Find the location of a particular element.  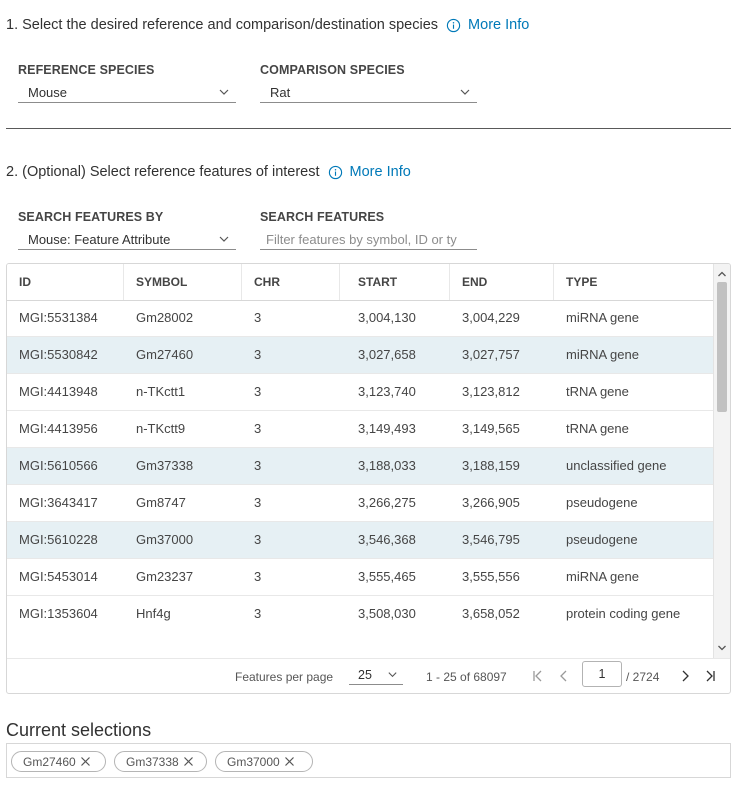

next-page-icon is located at coordinates (685, 676).